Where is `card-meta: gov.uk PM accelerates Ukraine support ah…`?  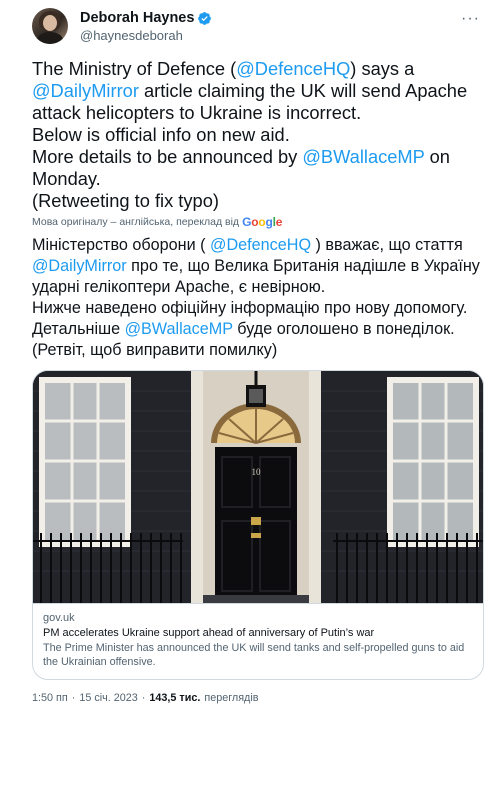
card-meta: gov.uk PM accelerates Ukraine support ah… is located at coordinates (258, 641).